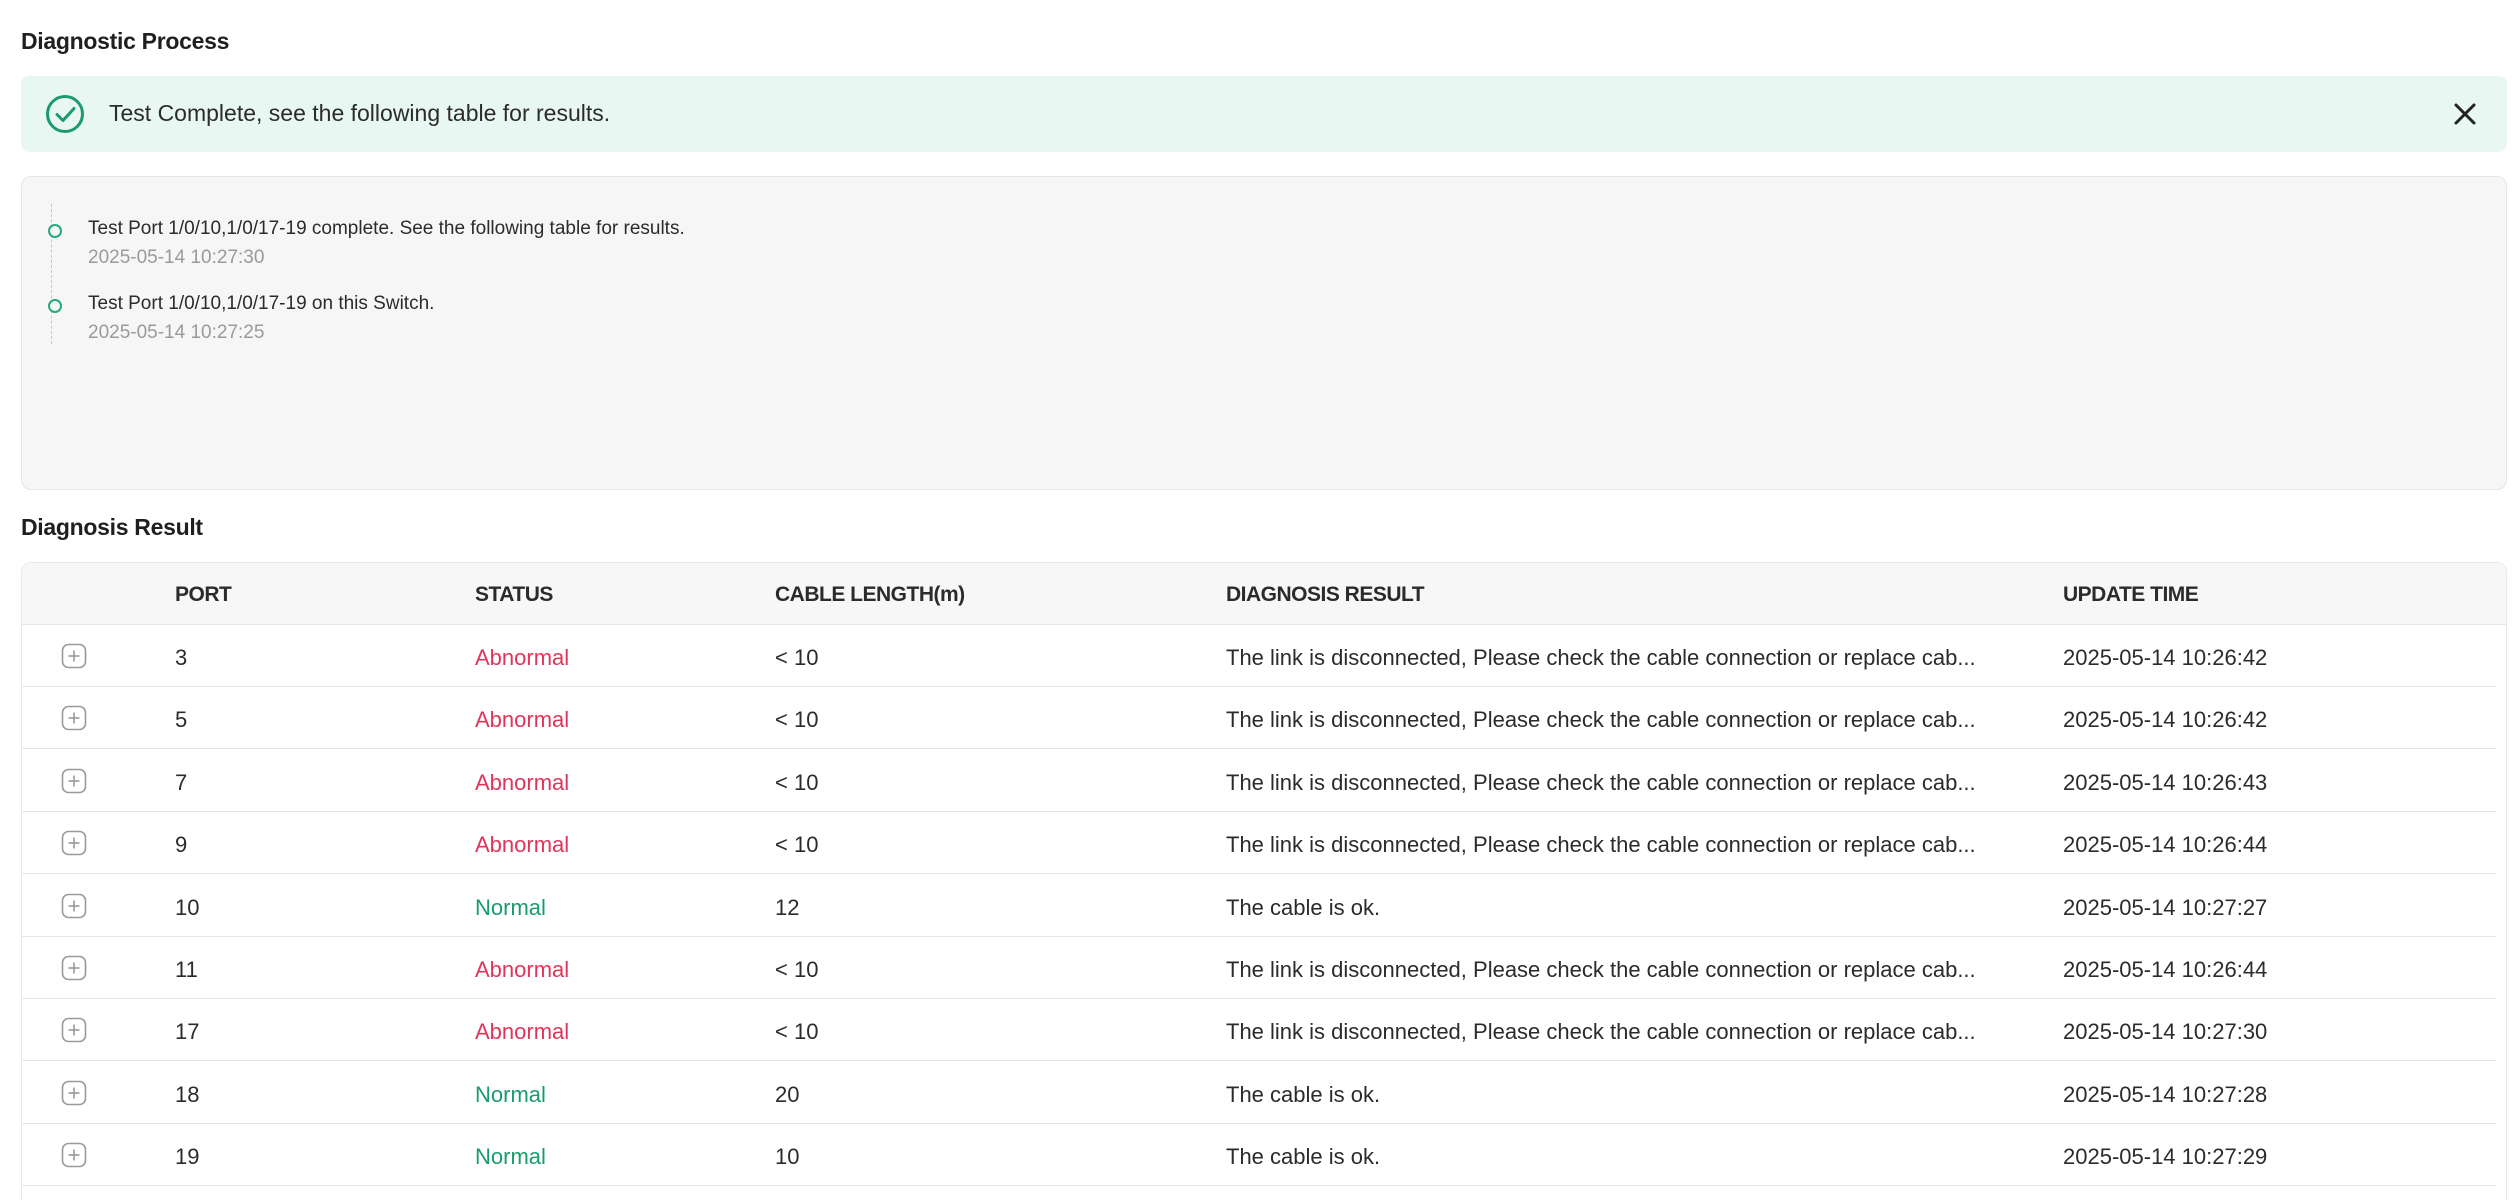  Describe the element at coordinates (787, 907) in the screenshot. I see `cable-length-cell: 12` at that location.